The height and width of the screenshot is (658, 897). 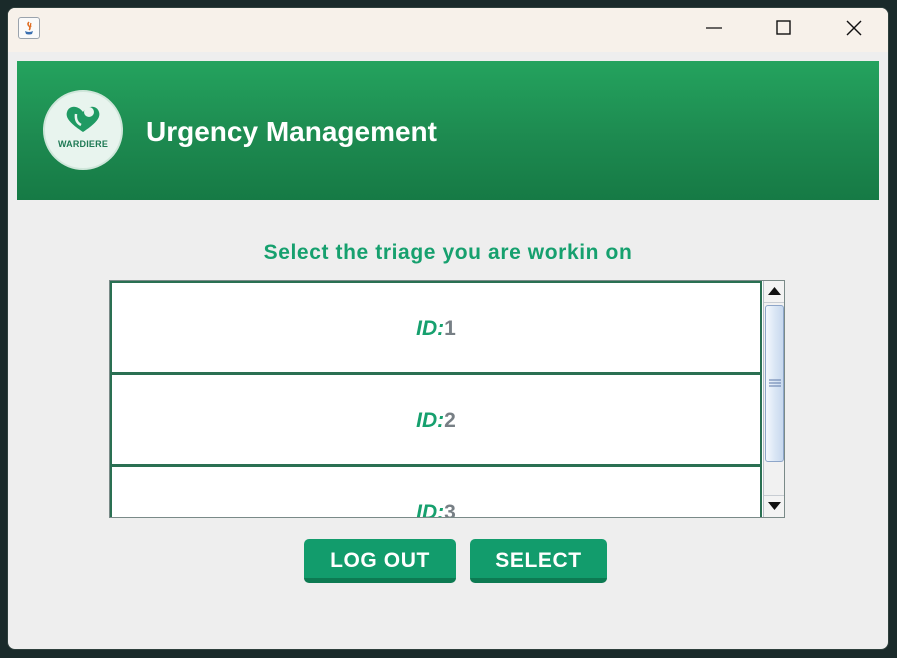 I want to click on triage-item-id: 1, so click(x=450, y=328).